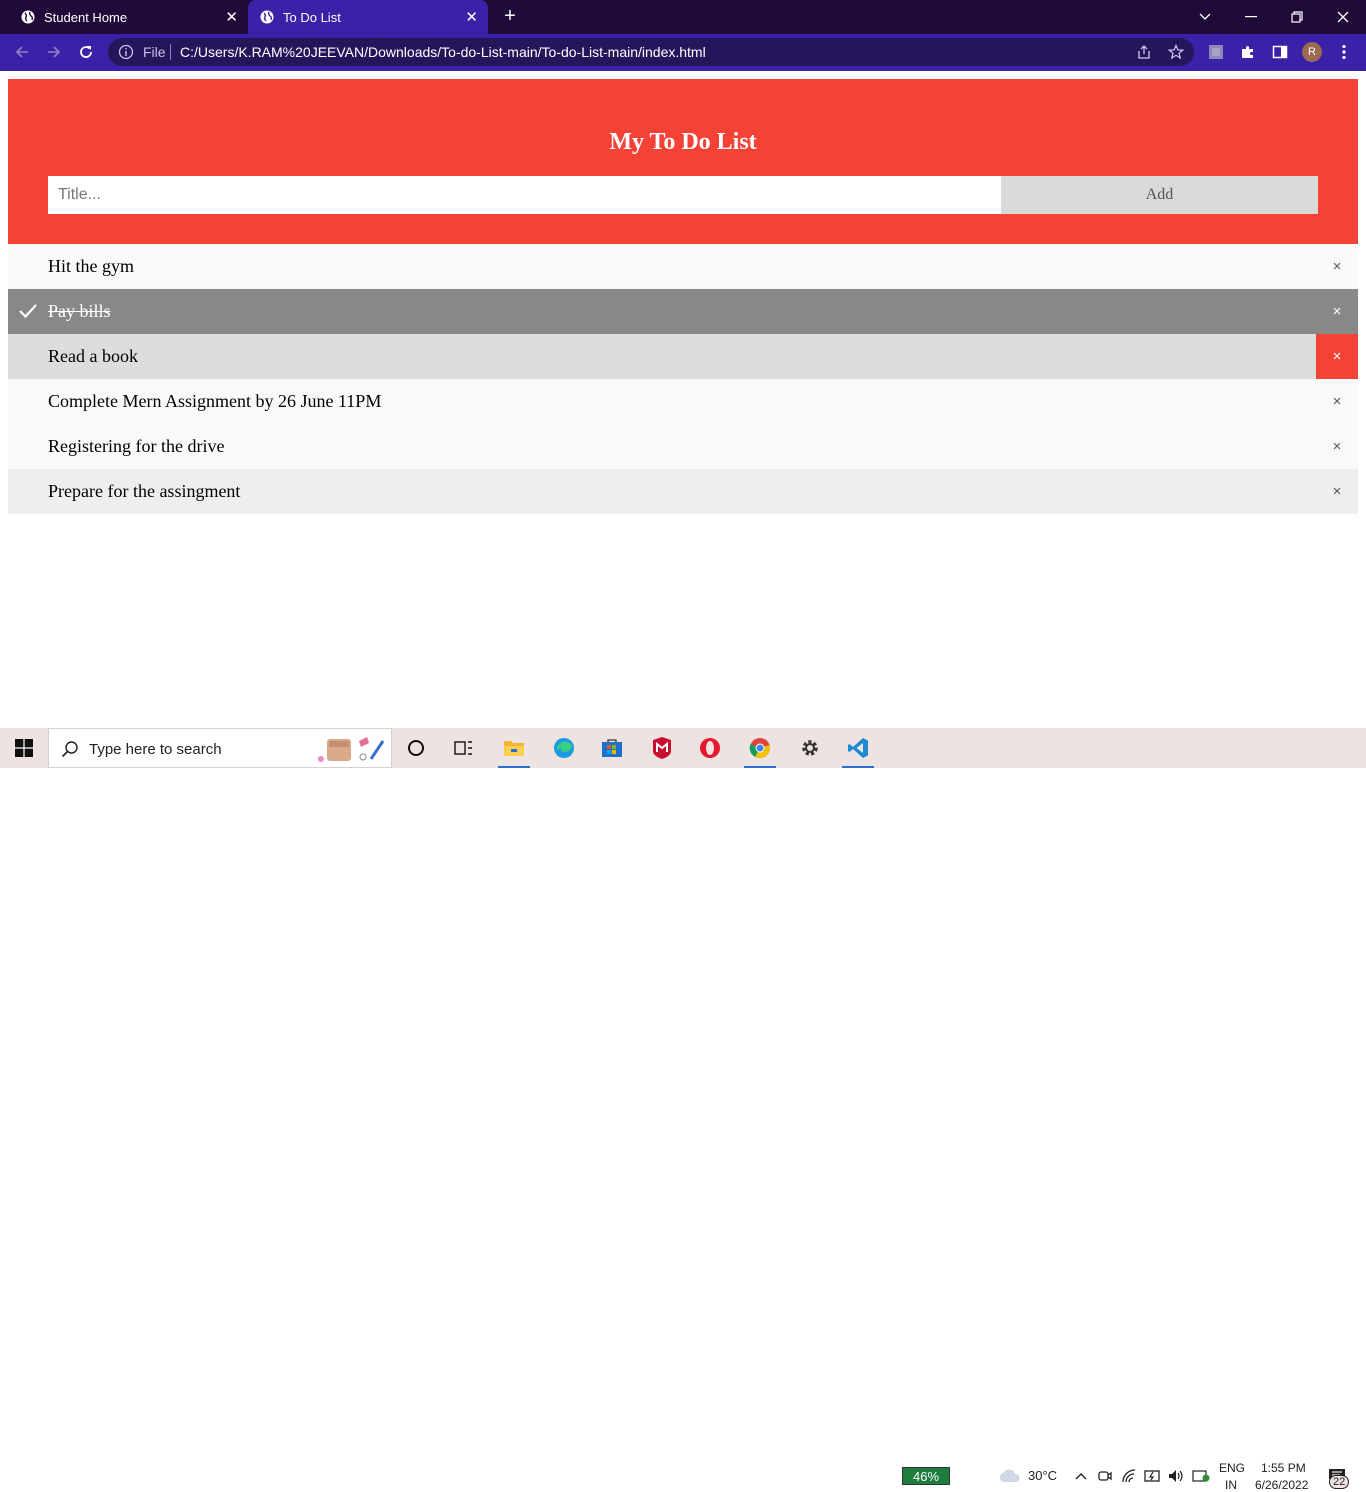 The image size is (1366, 1492). Describe the element at coordinates (612, 748) in the screenshot. I see `microsoft-store-icon` at that location.